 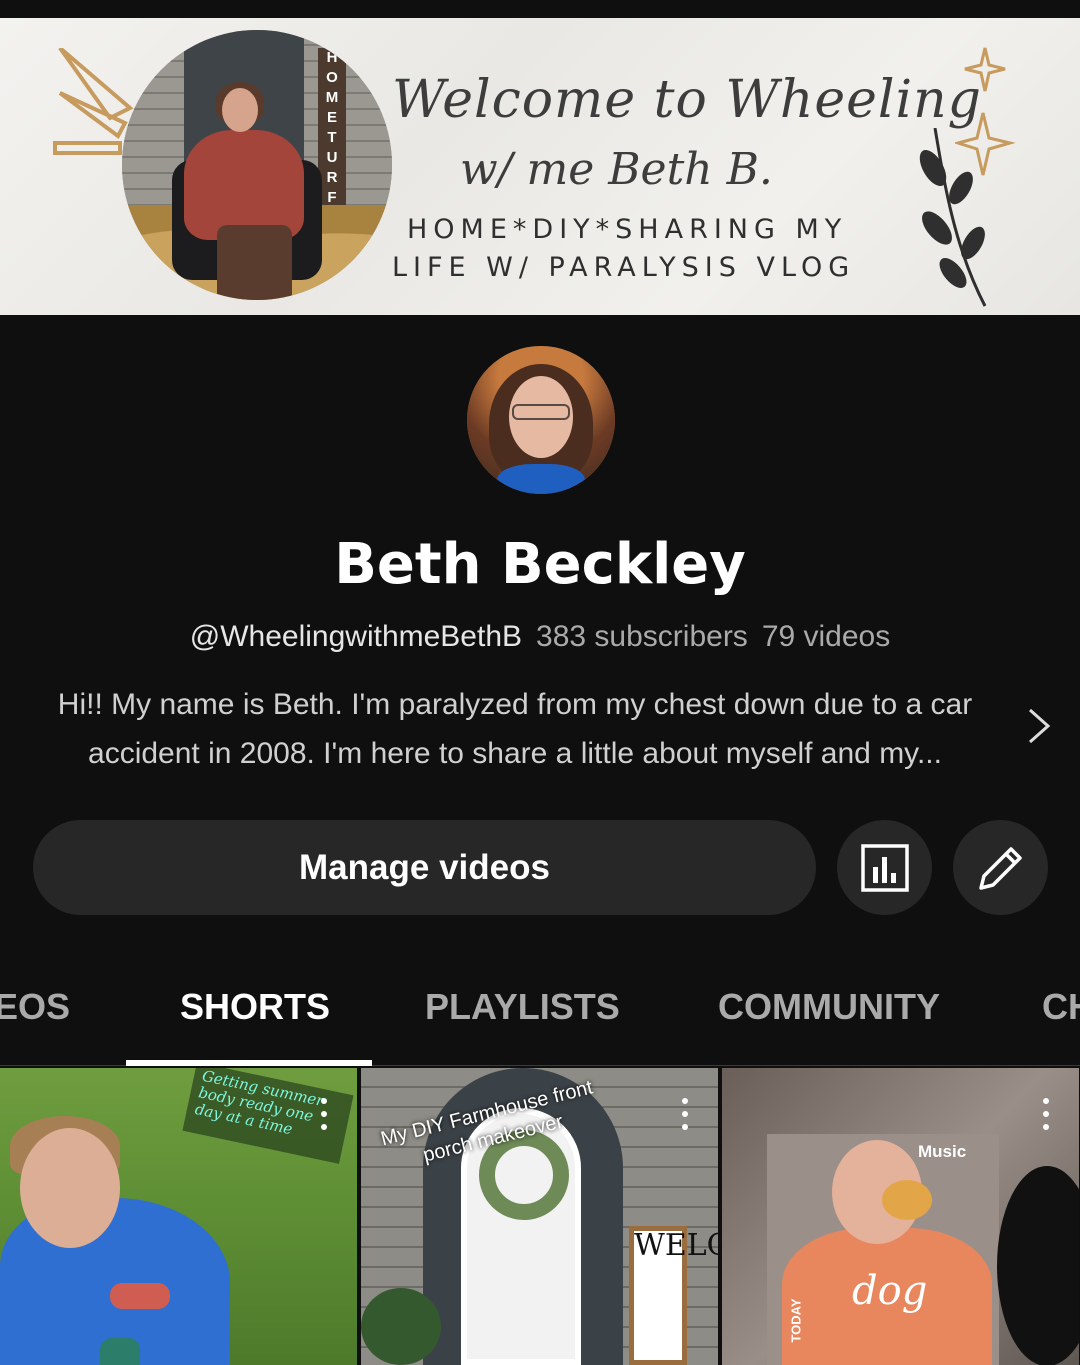 I want to click on analytics-icon, so click(x=884, y=867).